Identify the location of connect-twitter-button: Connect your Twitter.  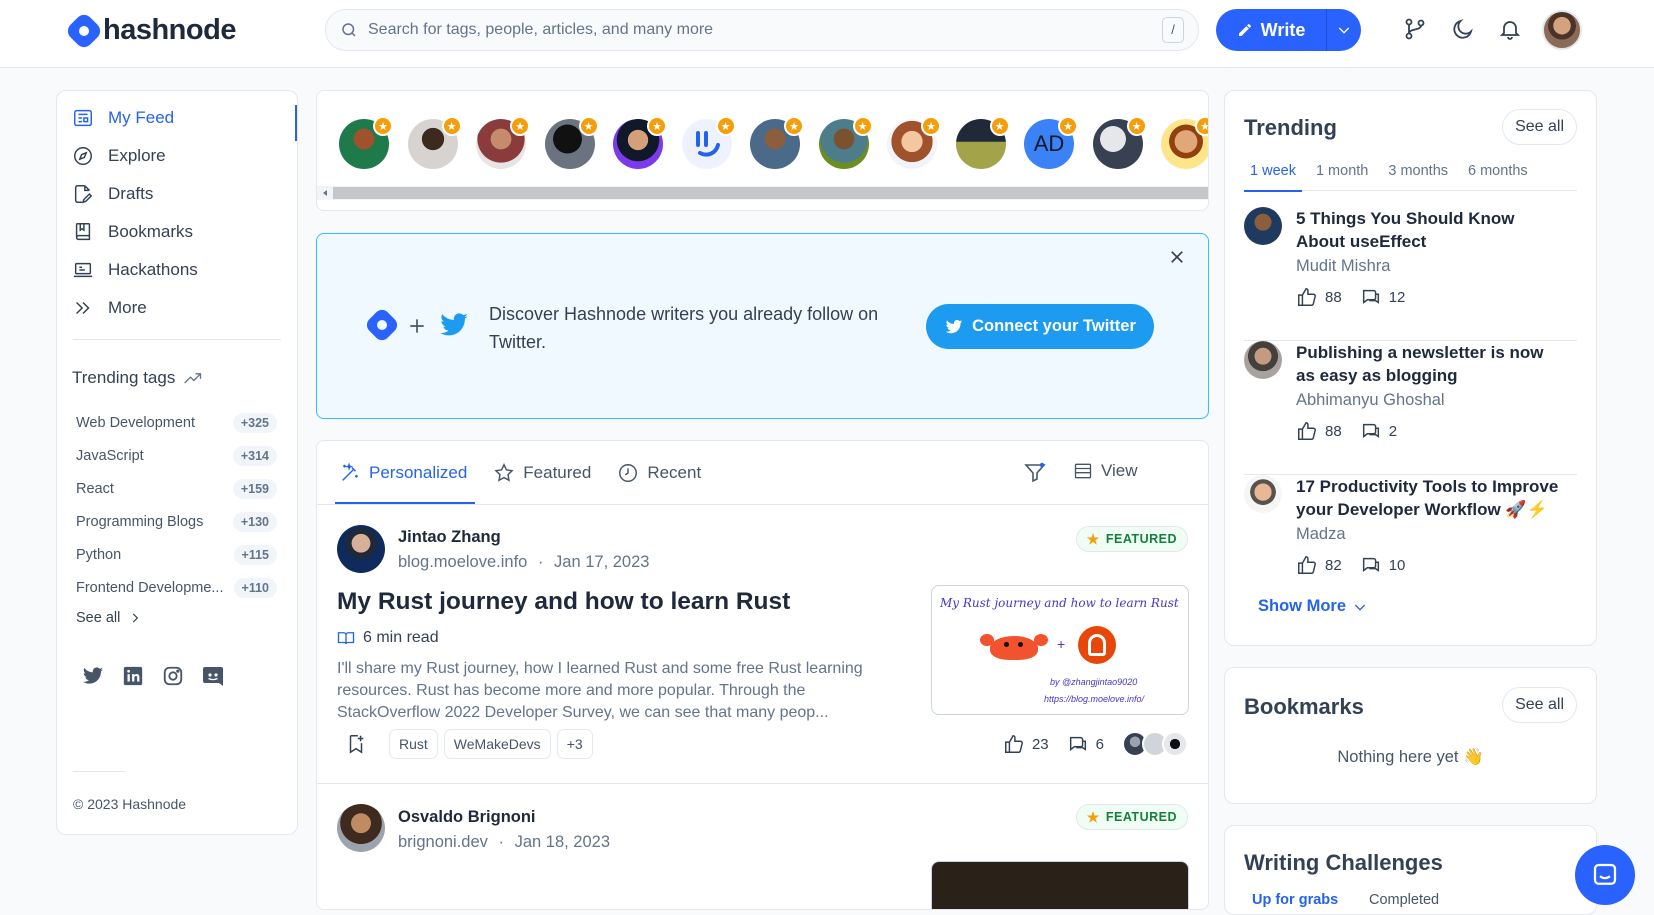
(1040, 326).